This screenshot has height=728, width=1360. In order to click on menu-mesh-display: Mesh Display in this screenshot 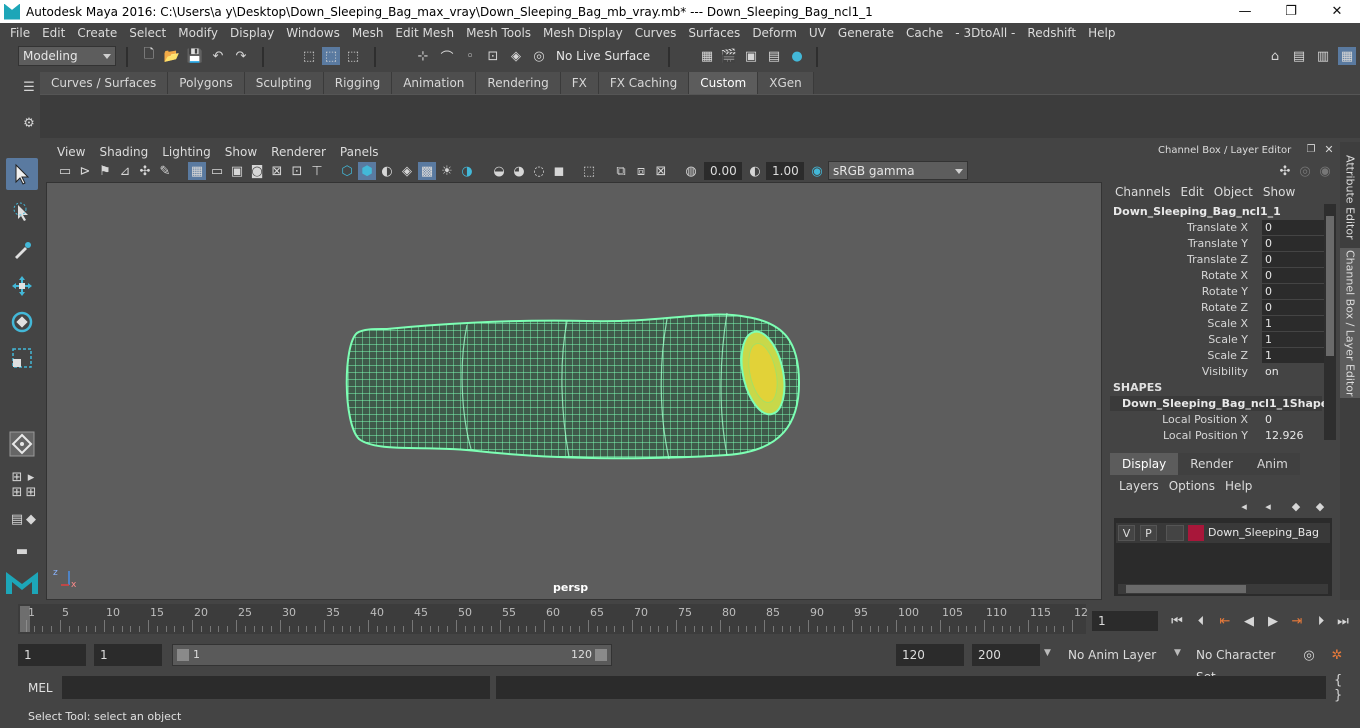, I will do `click(583, 33)`.